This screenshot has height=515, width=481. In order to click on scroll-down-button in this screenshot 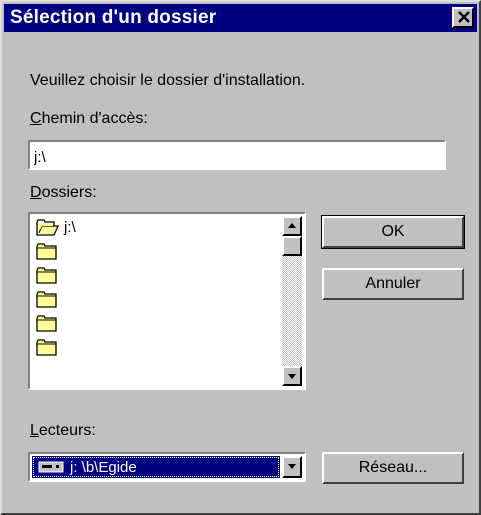, I will do `click(292, 376)`.